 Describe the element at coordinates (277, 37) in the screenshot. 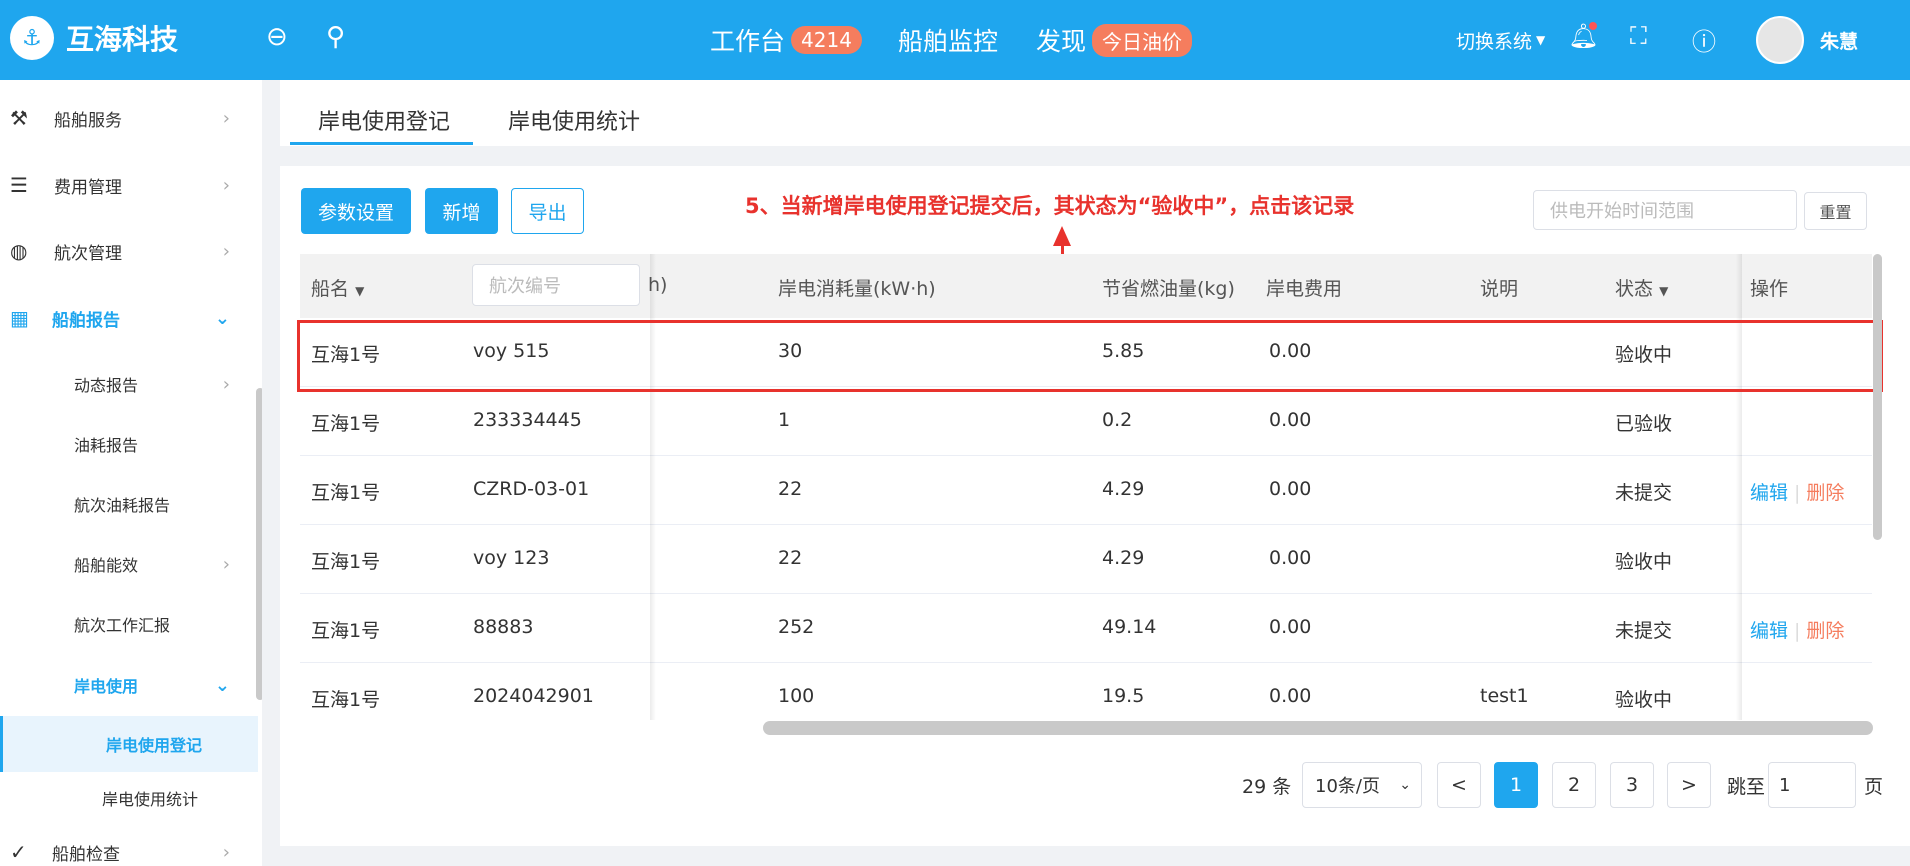

I see `back-icon: ⊖` at that location.